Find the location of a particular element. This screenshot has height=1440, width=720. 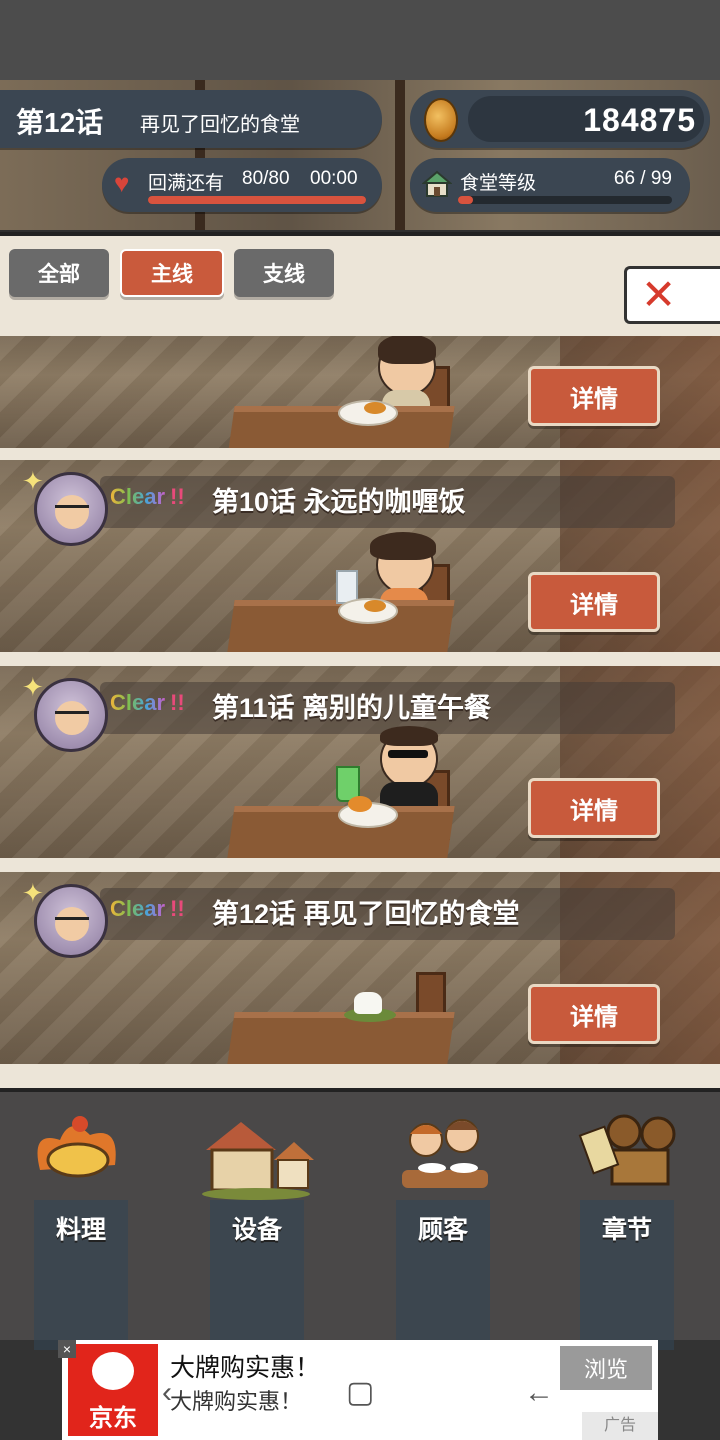

chapter-number: 第12话 is located at coordinates (60, 122).